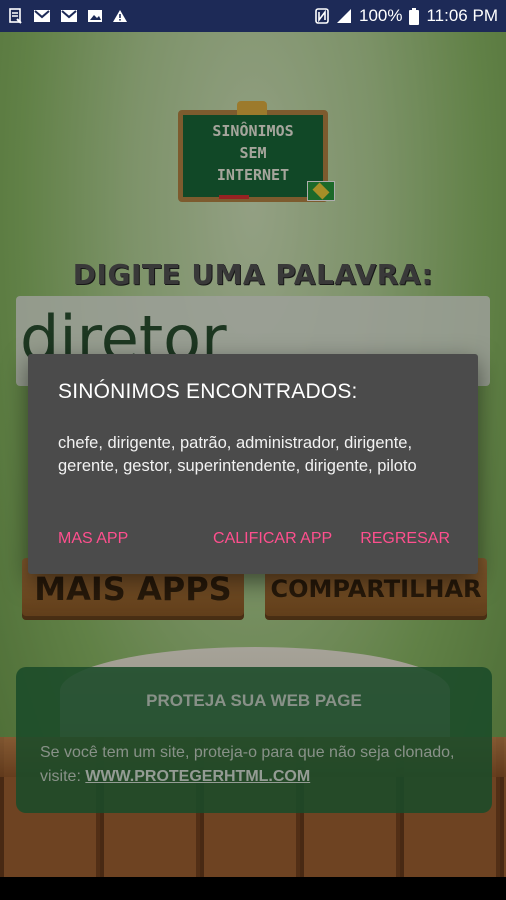  Describe the element at coordinates (381, 15) in the screenshot. I see `battery-percent: 100%` at that location.